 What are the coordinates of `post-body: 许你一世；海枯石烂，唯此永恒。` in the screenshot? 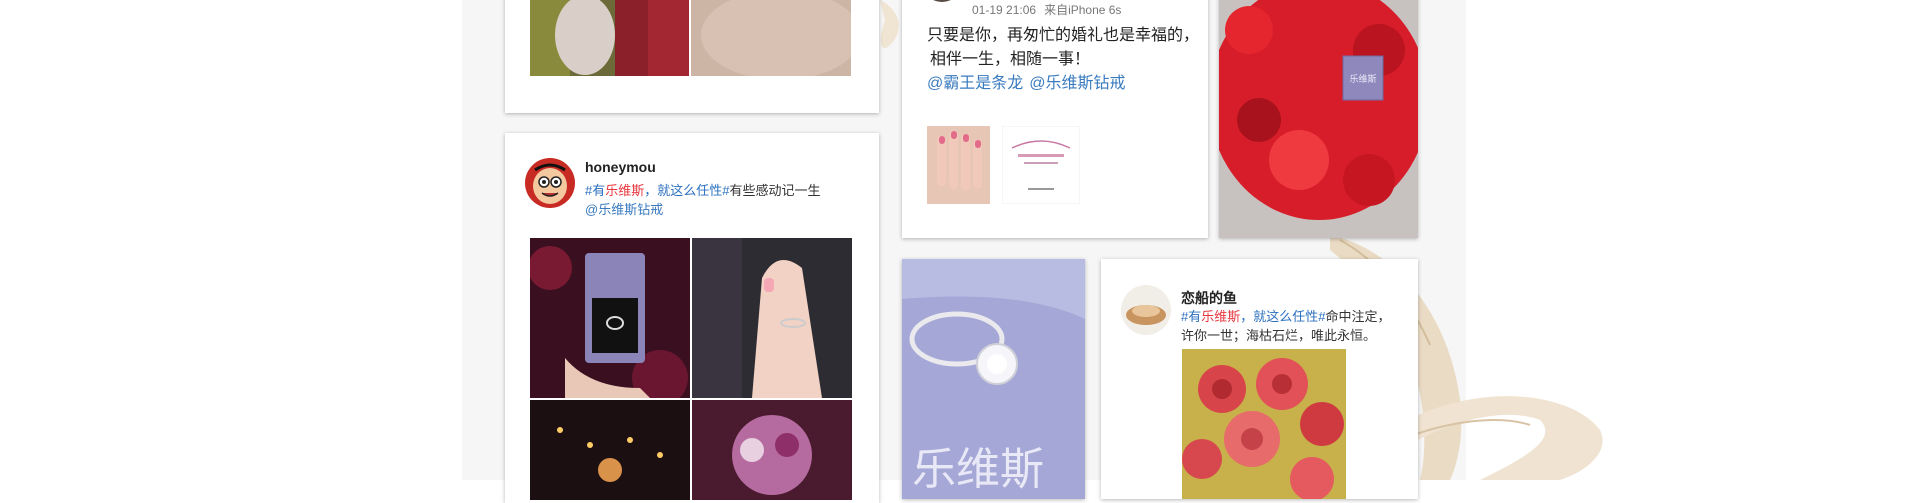 It's located at (1279, 335).